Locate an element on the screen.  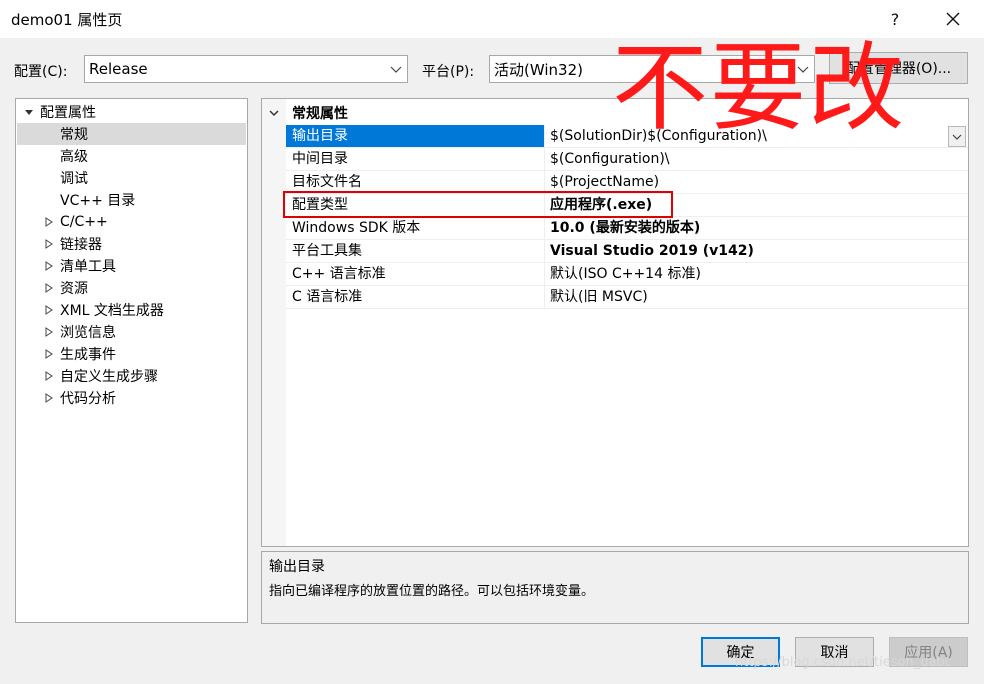
tree-group-build-events: 生成事件 is located at coordinates (80, 354).